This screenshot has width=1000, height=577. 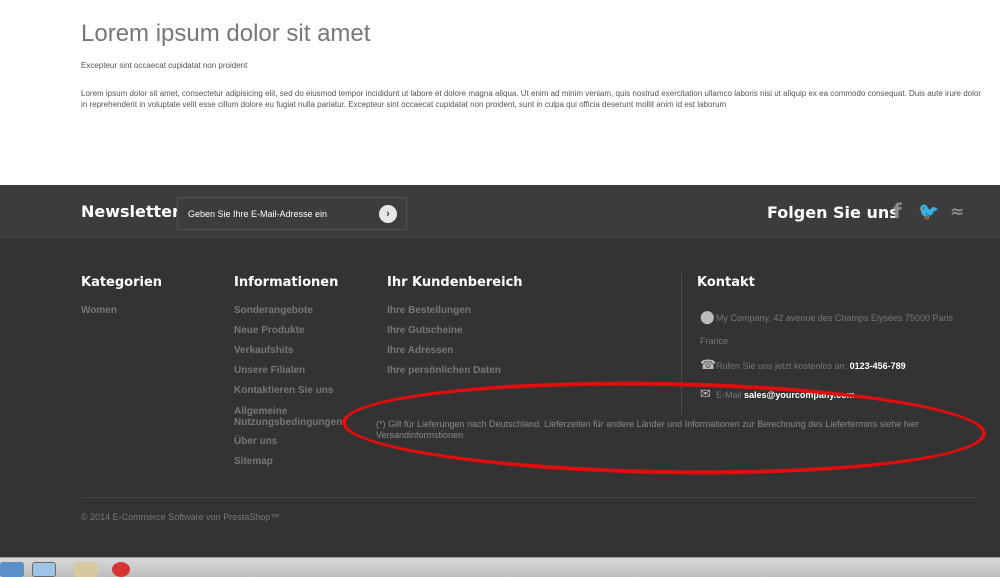 What do you see at coordinates (86, 569) in the screenshot?
I see `editor-icon` at bounding box center [86, 569].